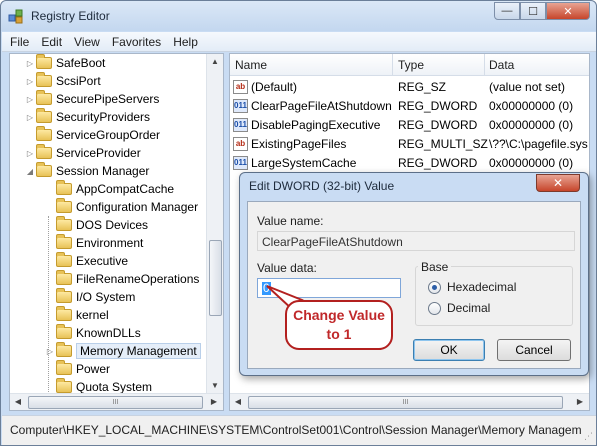 This screenshot has height=446, width=597. What do you see at coordinates (137, 207) in the screenshot?
I see `tree-item-label: Configuration Manager` at bounding box center [137, 207].